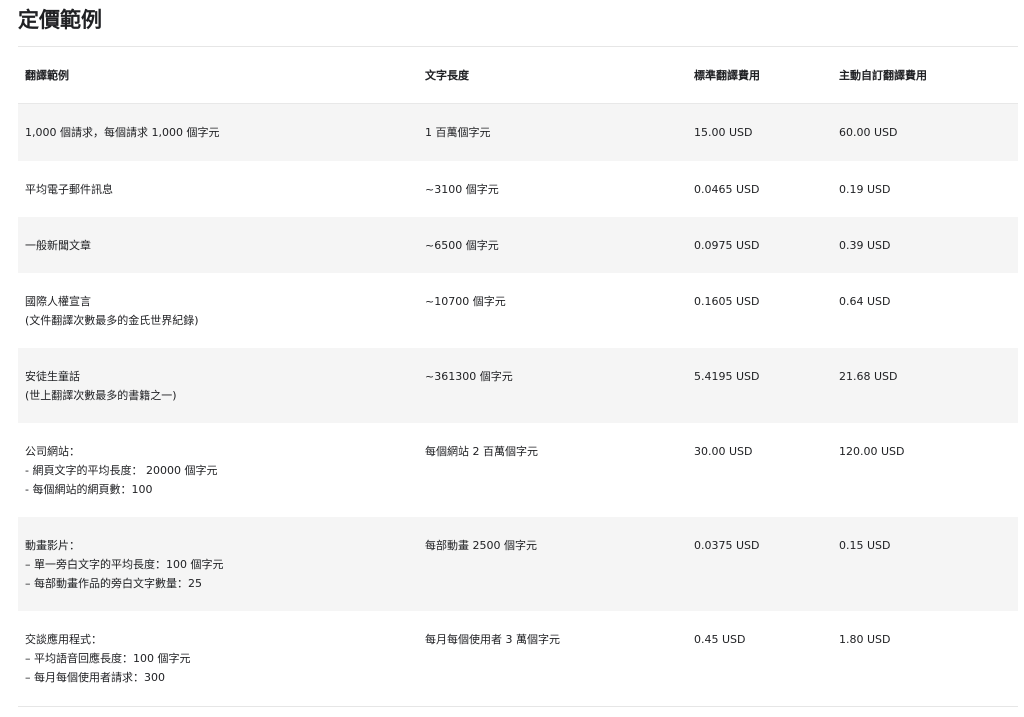  I want to click on example-cell: 國際人權宣言 (文件翻譯次數最多的金氏世界紀錄), so click(218, 310).